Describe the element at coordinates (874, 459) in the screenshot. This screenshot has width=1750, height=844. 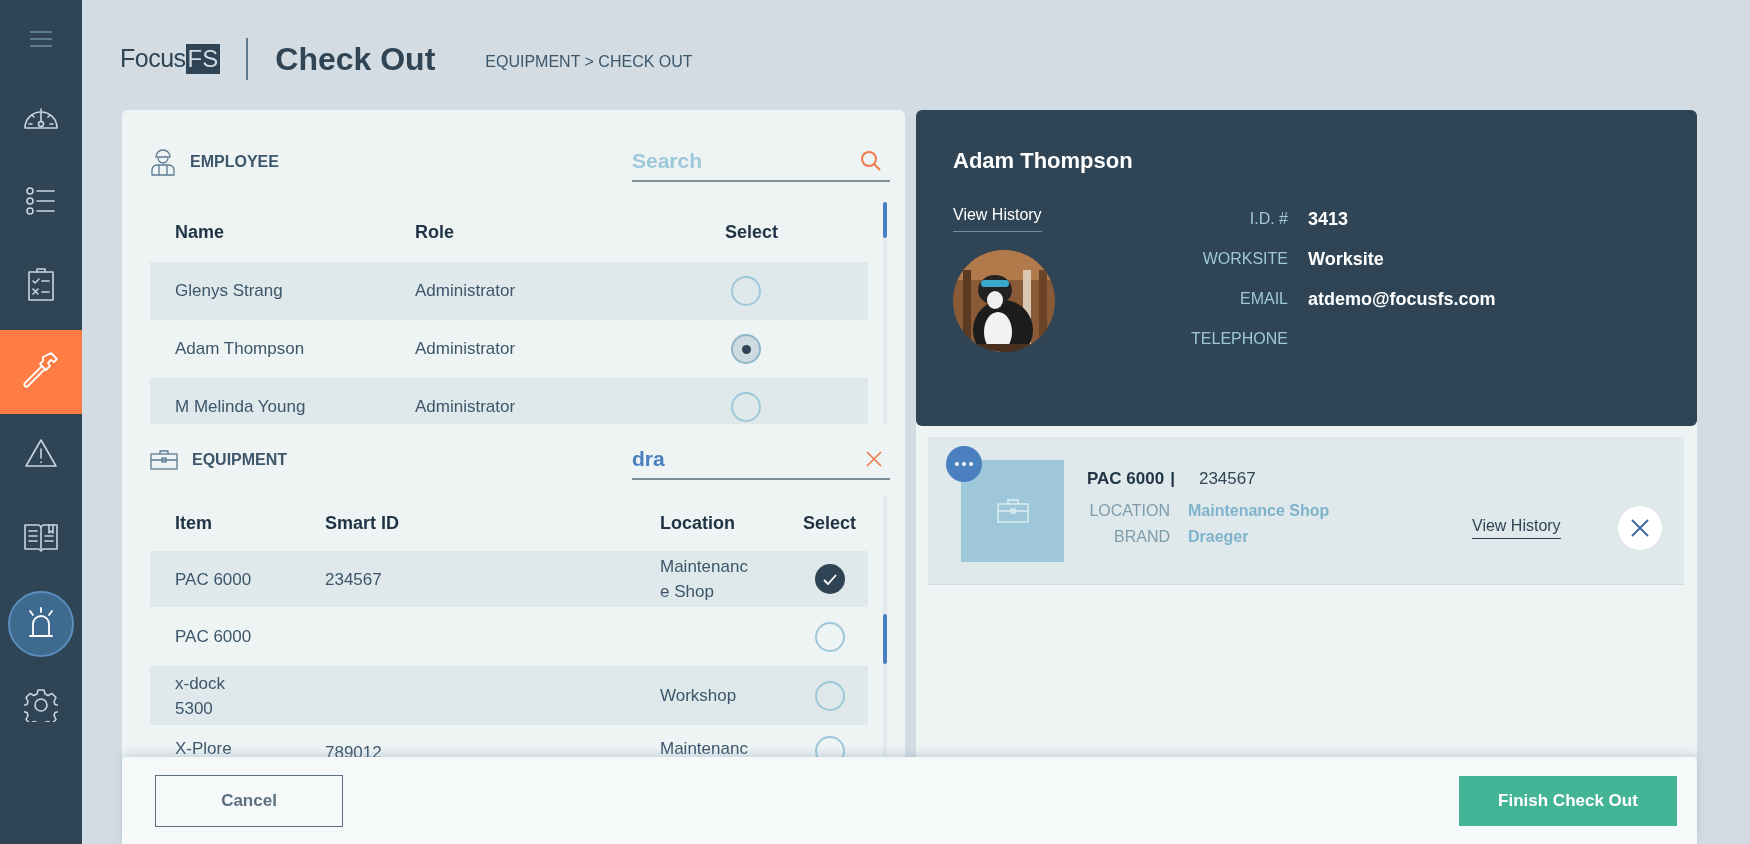
I see `clear-icon` at that location.